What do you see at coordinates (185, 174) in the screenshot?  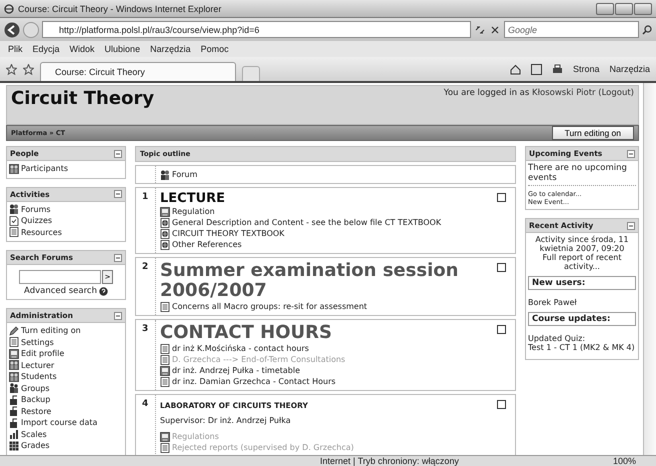 I see `resource-link: Forum` at bounding box center [185, 174].